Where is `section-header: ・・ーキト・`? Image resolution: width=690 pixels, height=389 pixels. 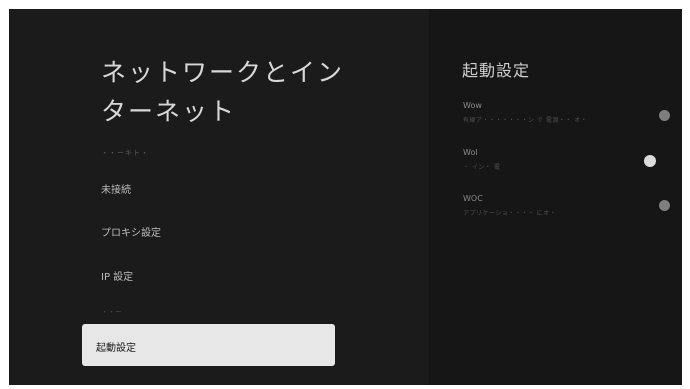
section-header: ・・ーキト・ is located at coordinates (125, 153).